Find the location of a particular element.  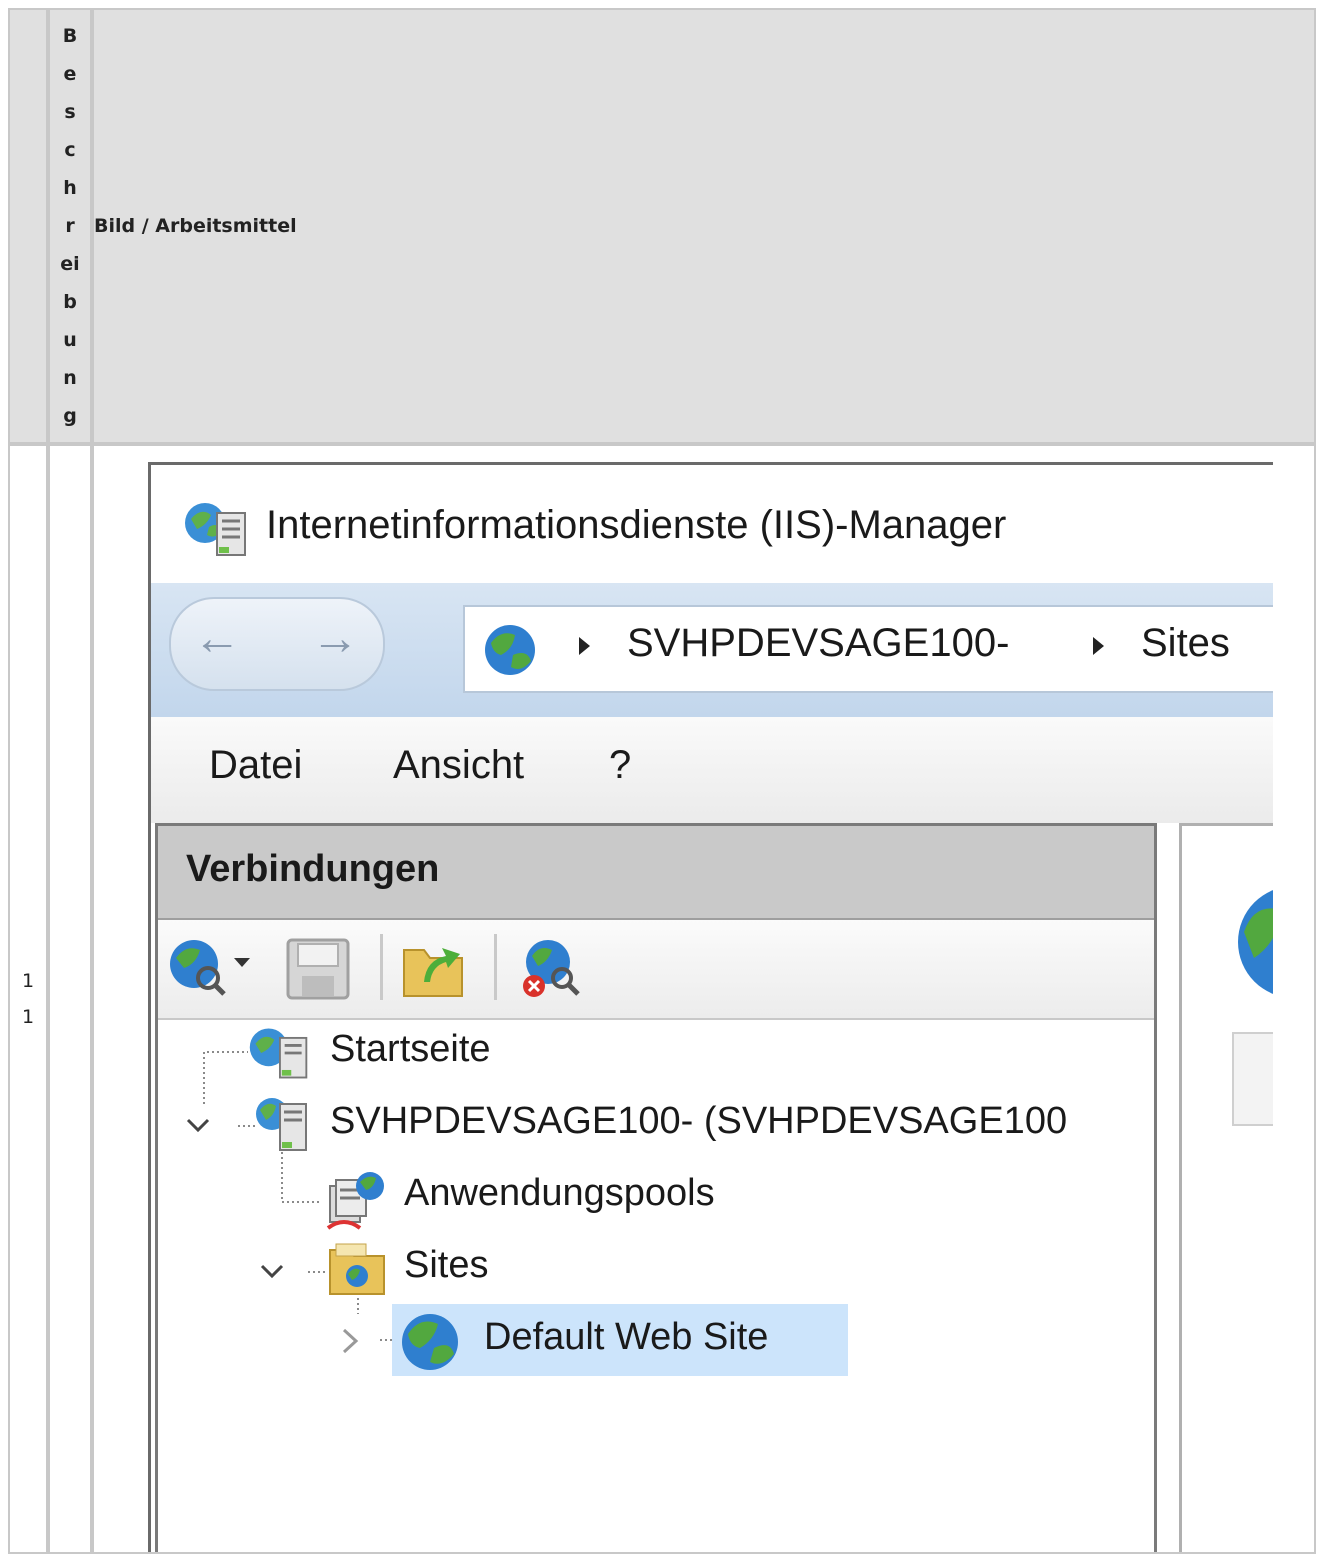

nav-buttons: ← → is located at coordinates (277, 644).